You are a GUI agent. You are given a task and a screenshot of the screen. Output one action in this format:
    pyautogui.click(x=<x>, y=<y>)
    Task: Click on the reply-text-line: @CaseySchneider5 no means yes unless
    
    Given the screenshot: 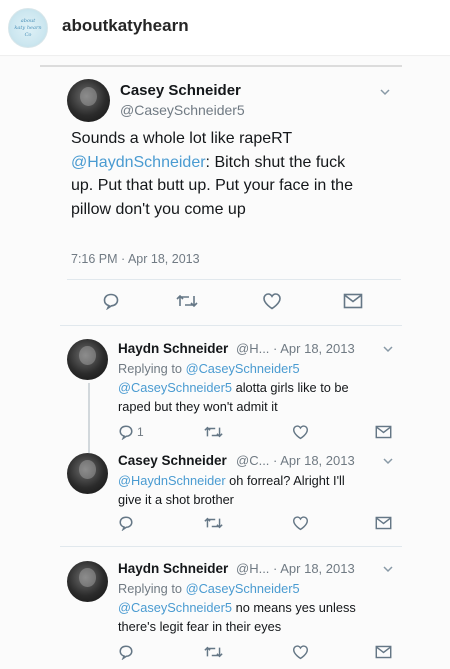 What is the action you would take?
    pyautogui.click(x=237, y=608)
    